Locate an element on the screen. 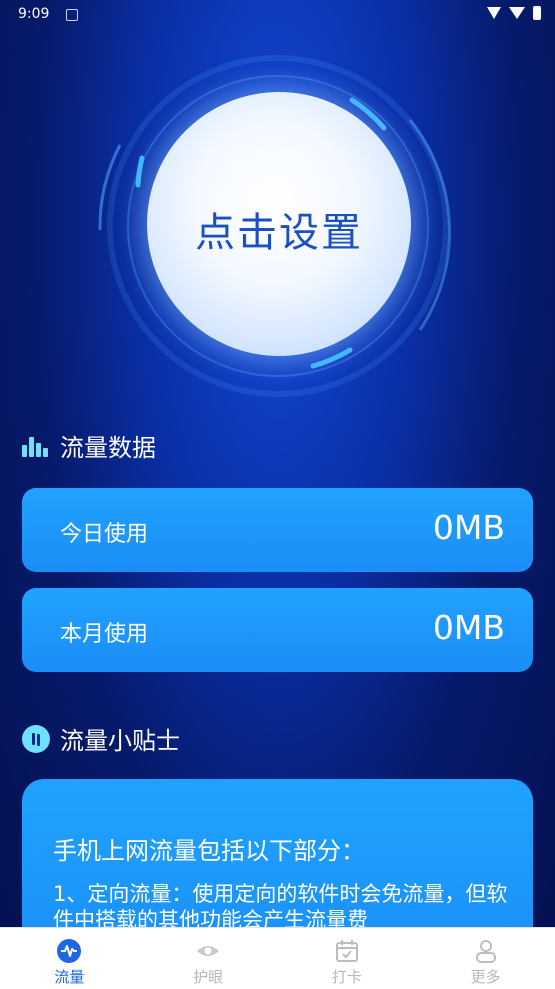 This screenshot has width=555, height=989. tips-body: 1、定向流量：使用定向的软件时会免流量，但软件中搭载的其他功能会产生流量费 is located at coordinates (280, 907).